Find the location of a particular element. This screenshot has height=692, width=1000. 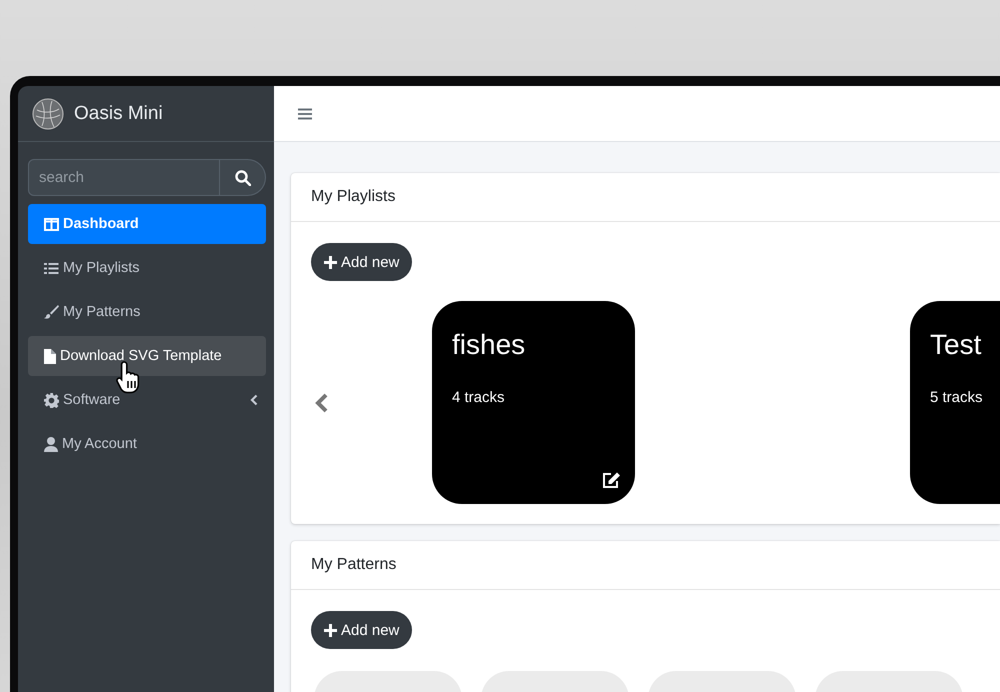

playlist-name: fishes is located at coordinates (489, 345).